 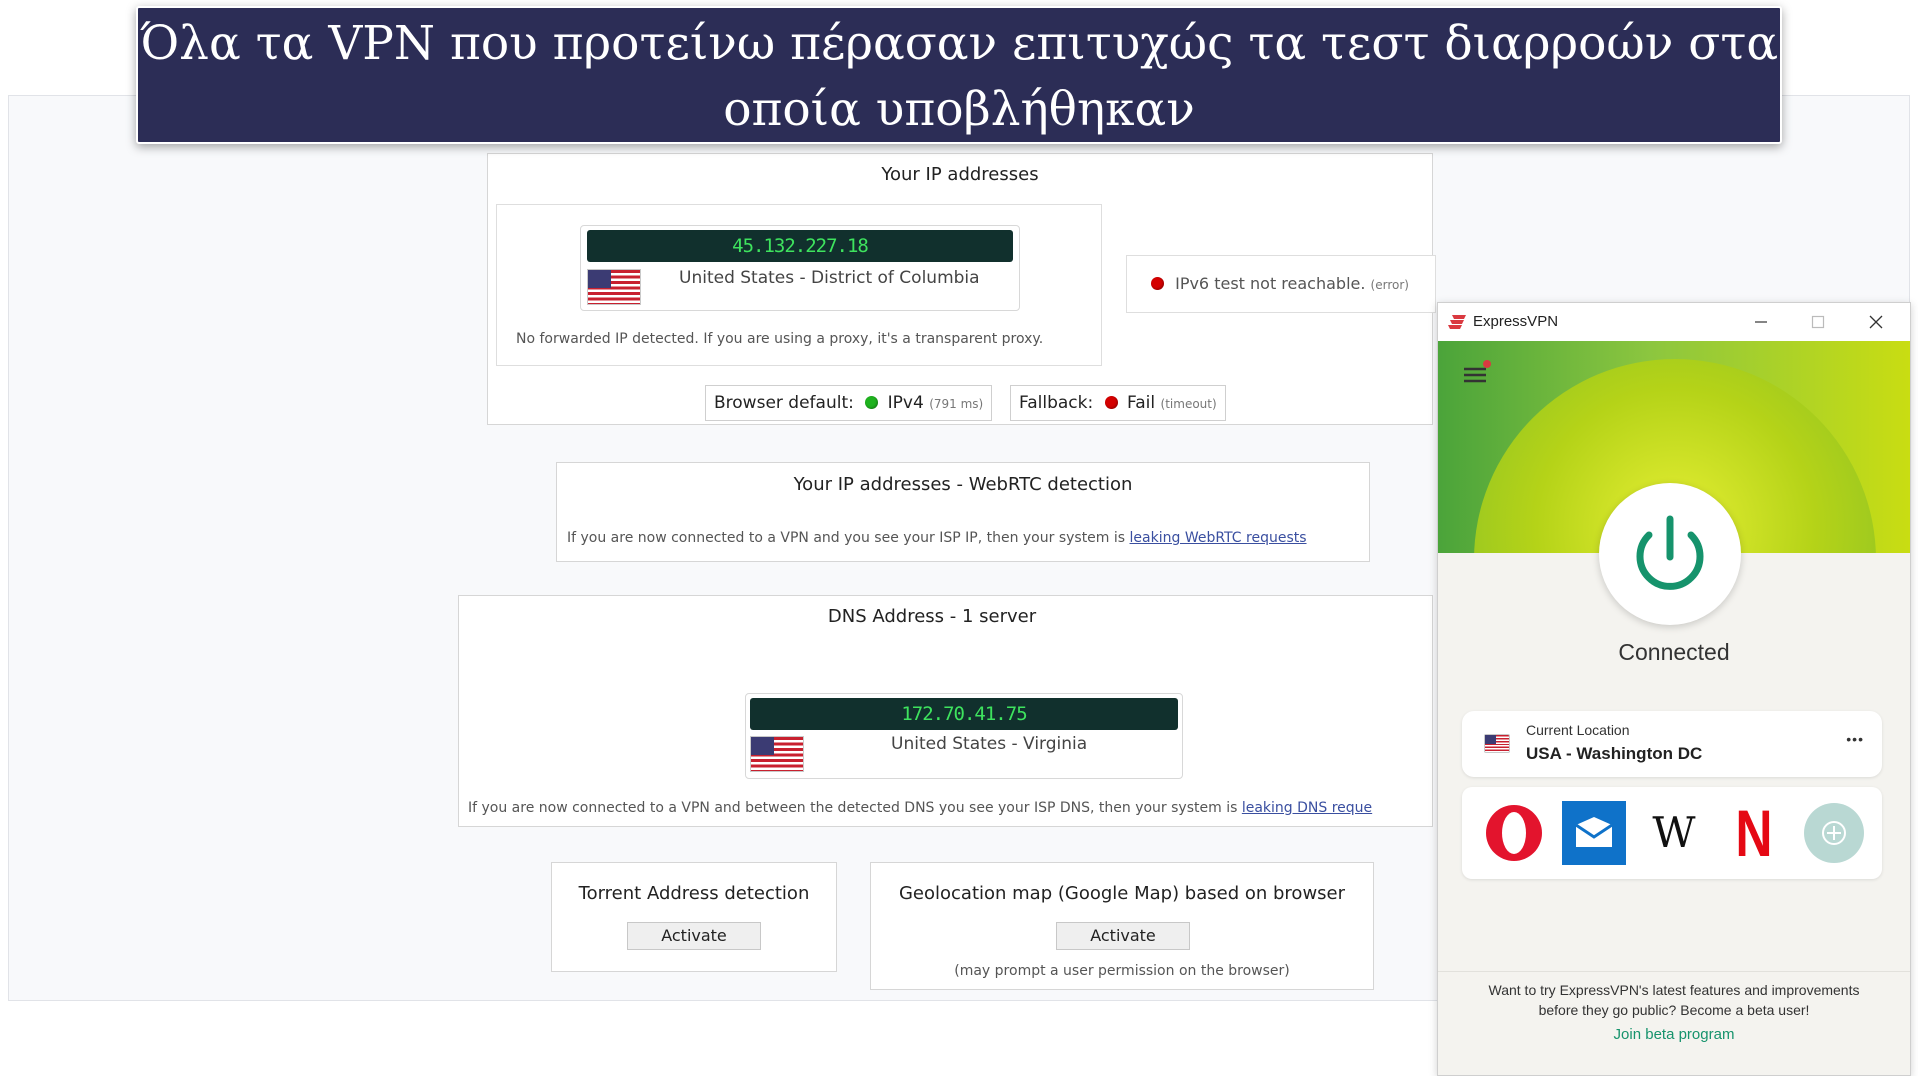 I want to click on power-icon, so click(x=1670, y=552).